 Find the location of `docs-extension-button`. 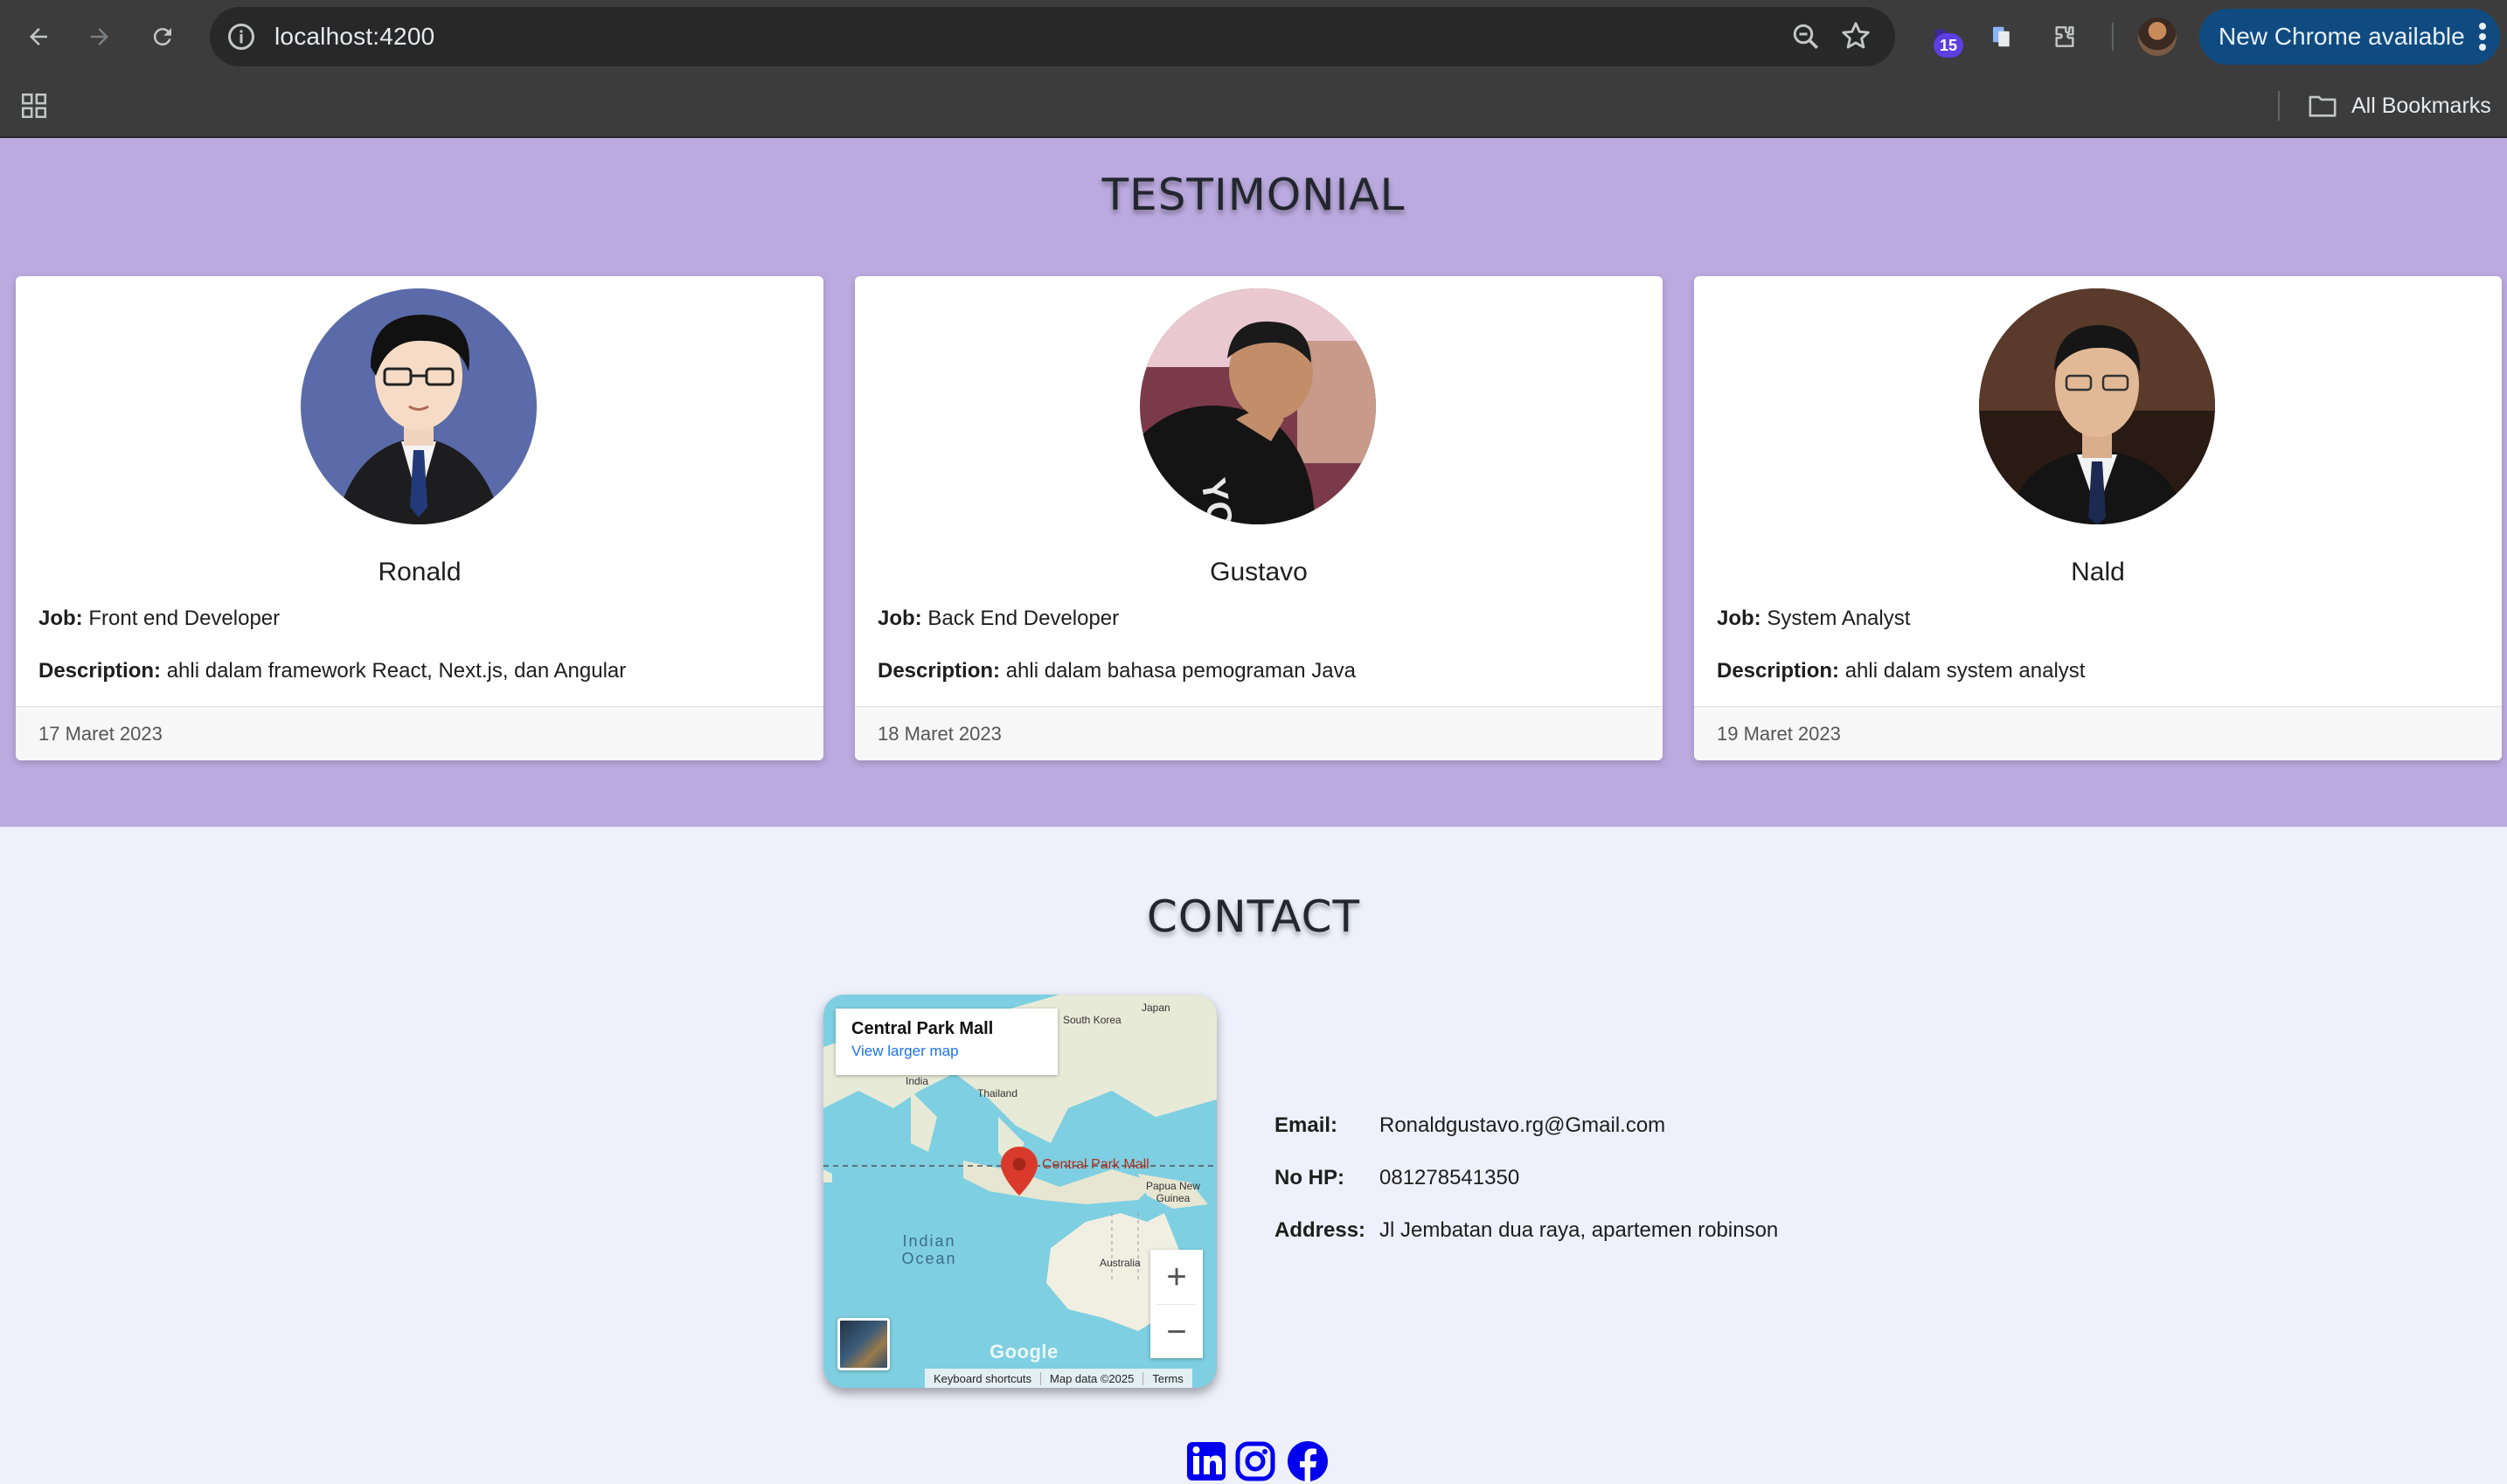

docs-extension-button is located at coordinates (2002, 36).